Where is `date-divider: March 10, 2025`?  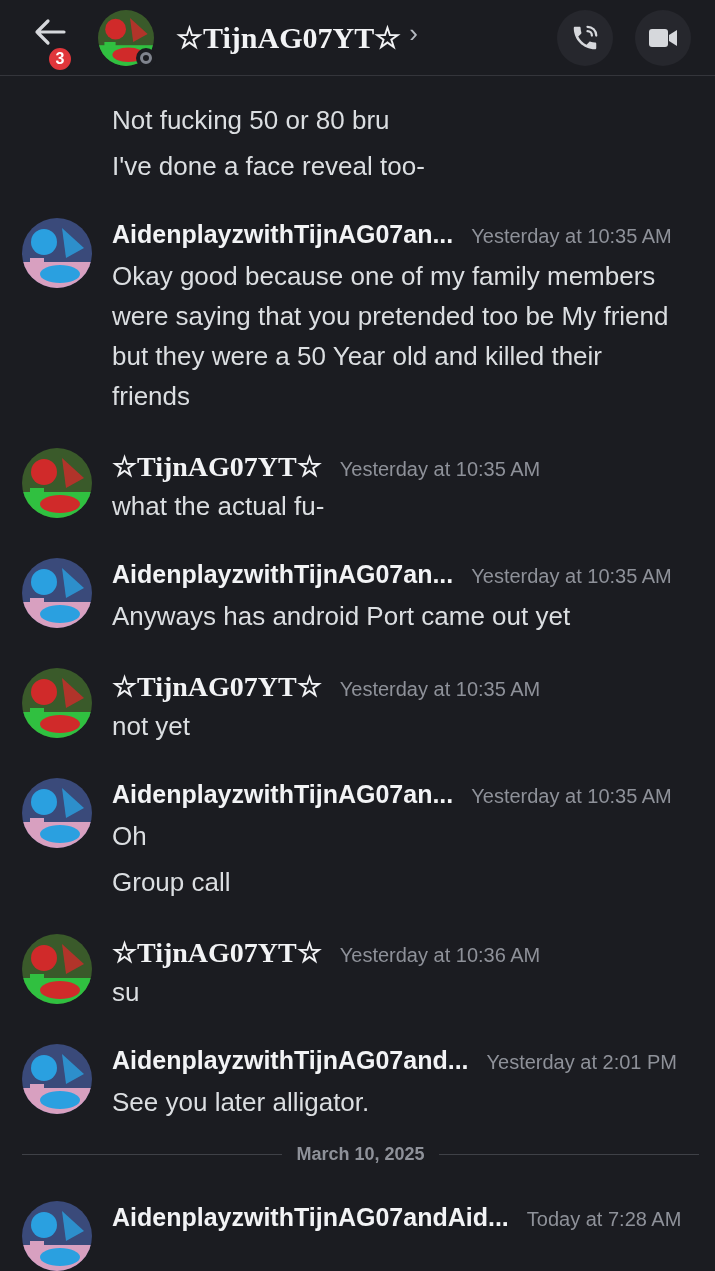 date-divider: March 10, 2025 is located at coordinates (360, 1154).